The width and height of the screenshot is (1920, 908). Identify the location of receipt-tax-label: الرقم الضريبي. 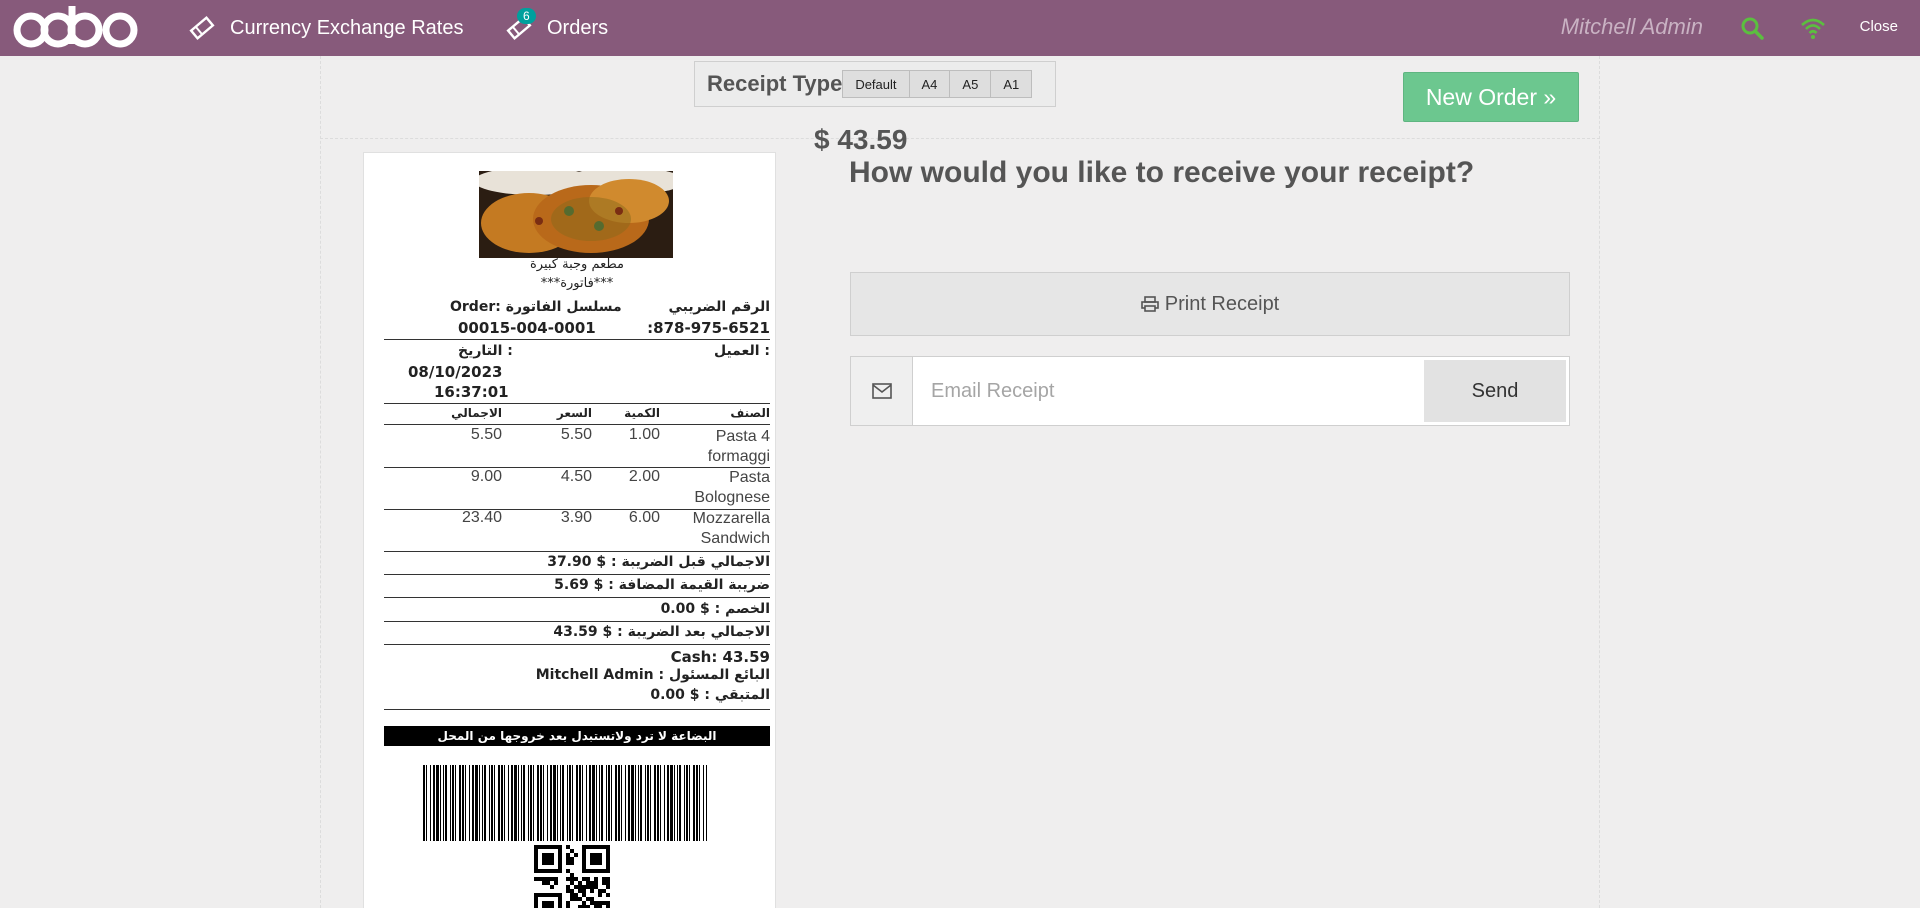
(719, 307).